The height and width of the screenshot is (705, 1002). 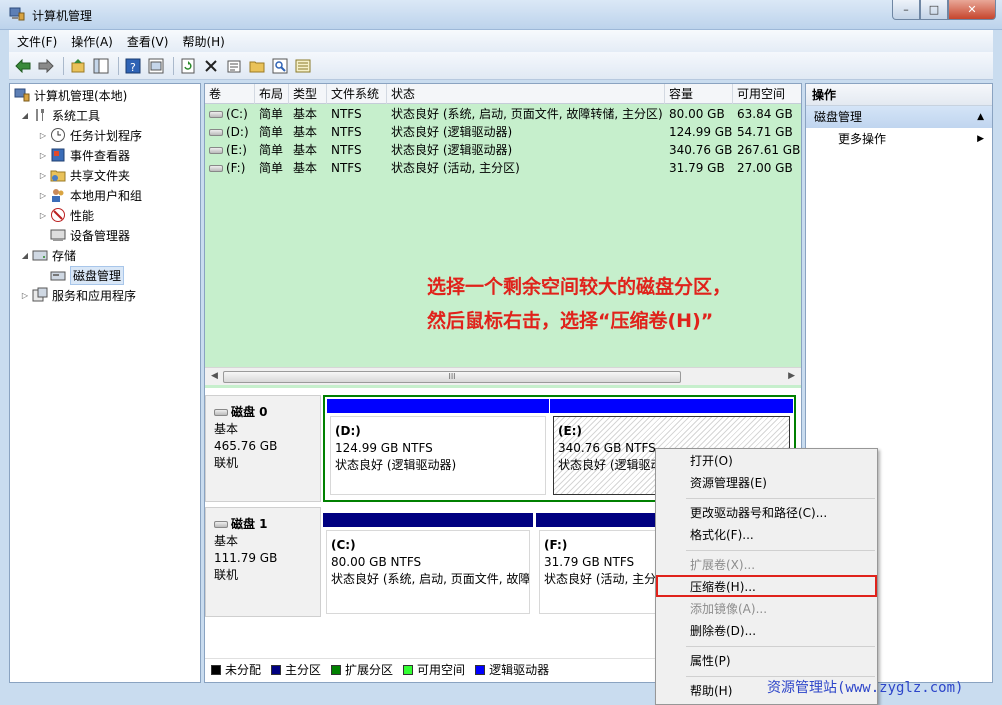 What do you see at coordinates (188, 66) in the screenshot?
I see `refresh-icon` at bounding box center [188, 66].